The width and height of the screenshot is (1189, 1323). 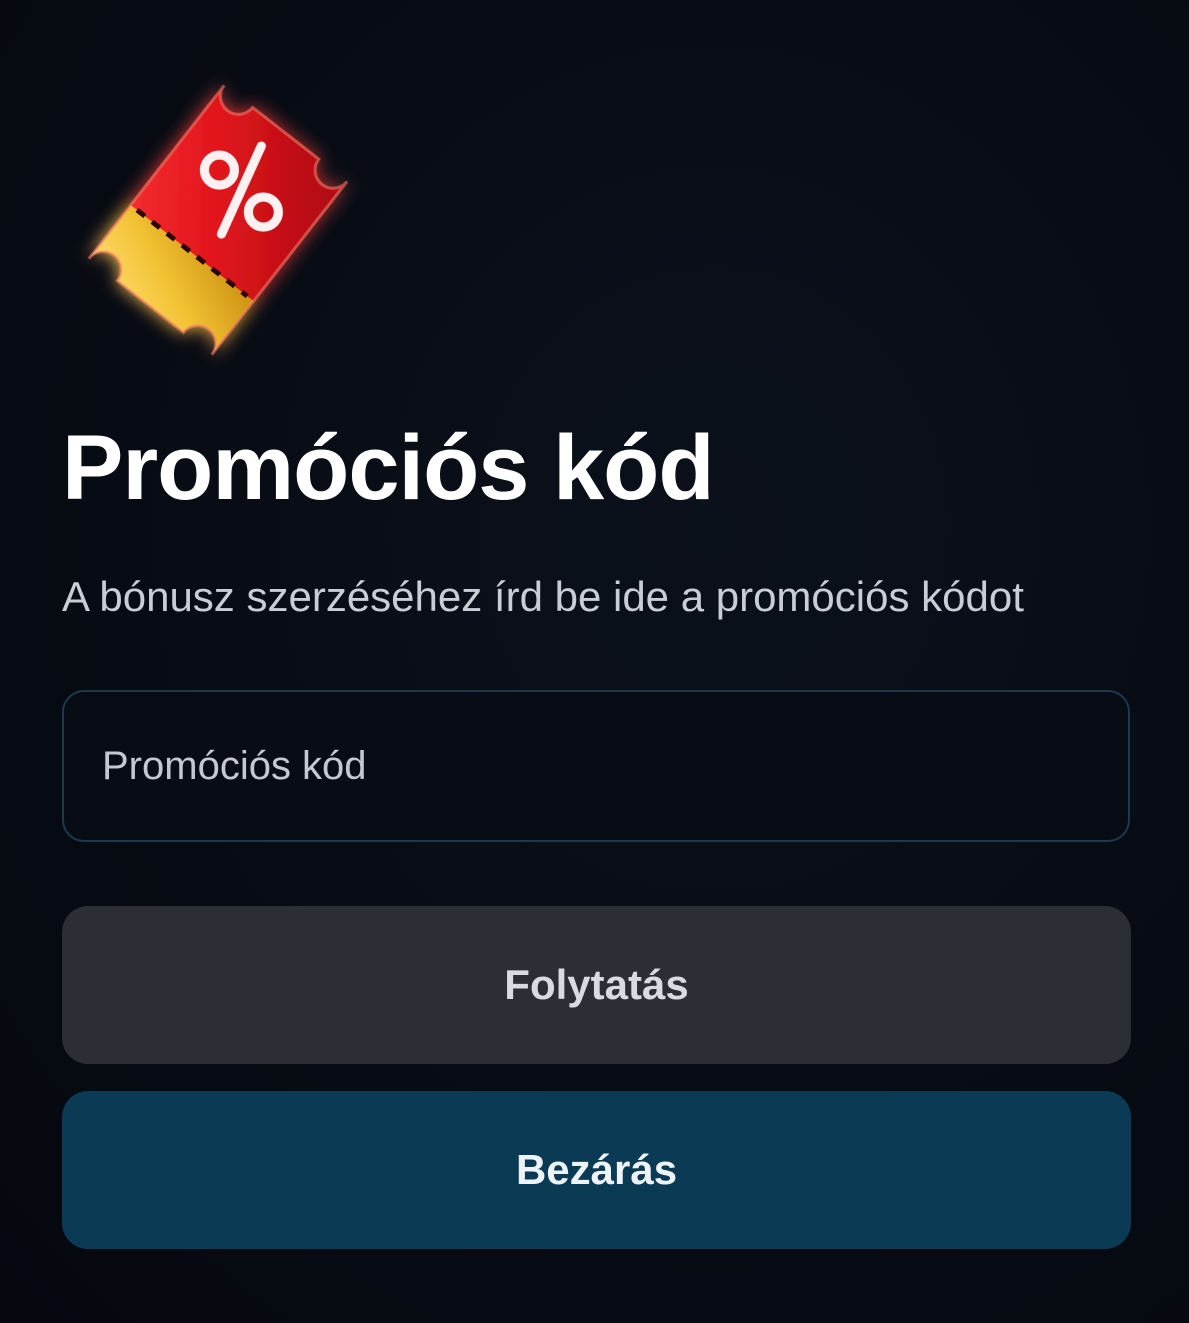 What do you see at coordinates (596, 1170) in the screenshot?
I see `close-button: Bezárás` at bounding box center [596, 1170].